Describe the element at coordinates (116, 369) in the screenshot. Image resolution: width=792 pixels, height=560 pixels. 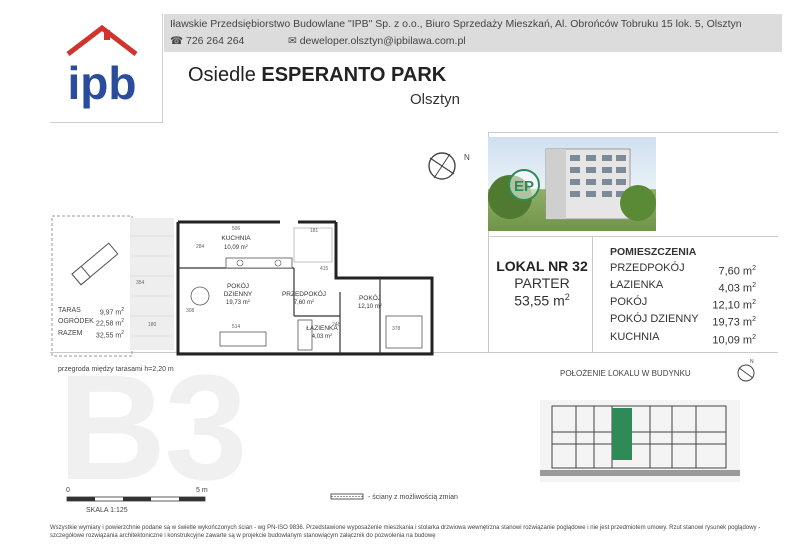
I see `partition-note: przegroda między tarasami h=2,20 m` at that location.